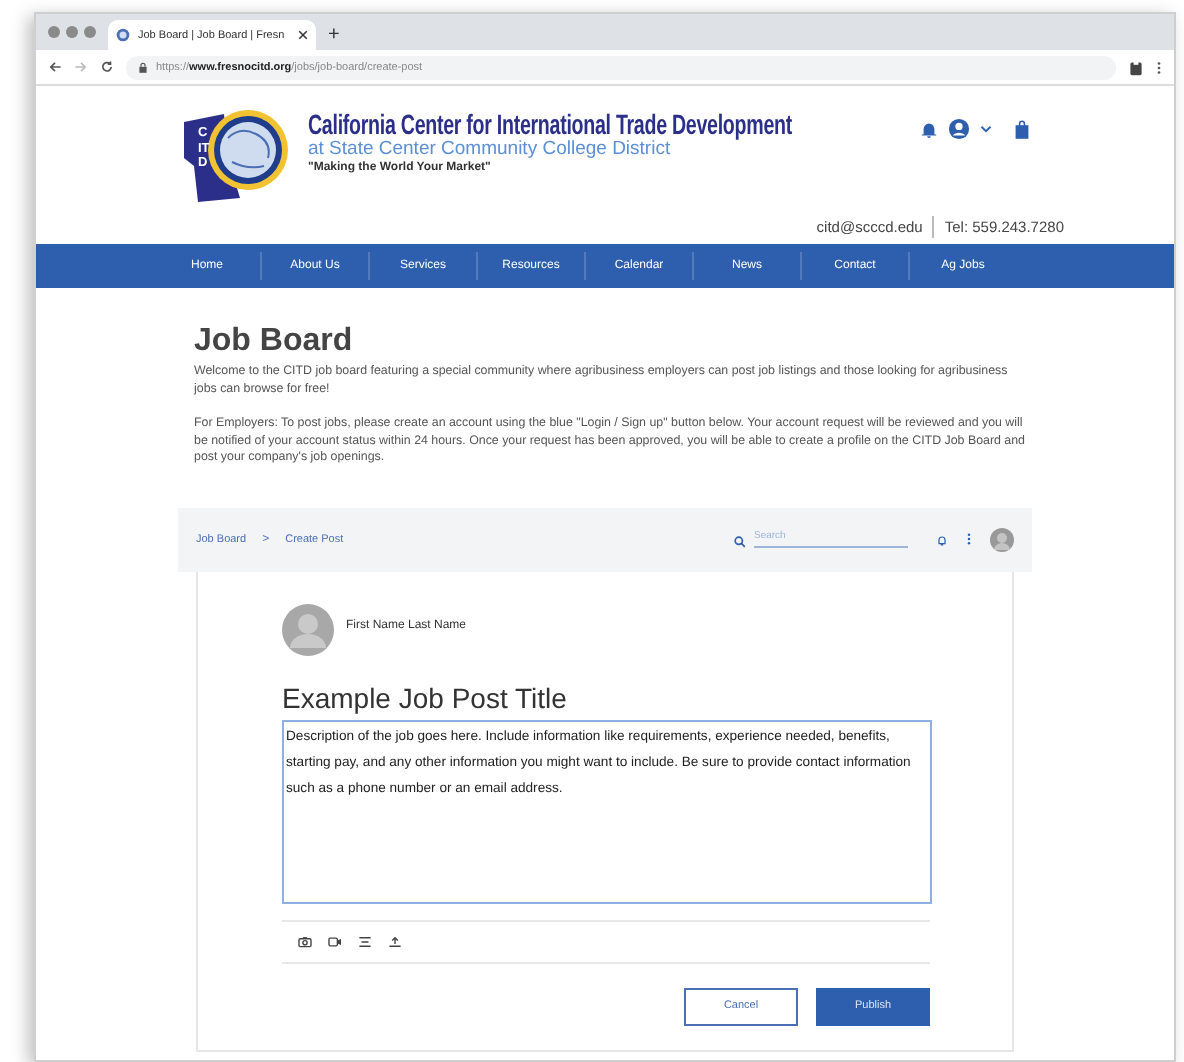  Describe the element at coordinates (143, 67) in the screenshot. I see `lock-icon` at that location.